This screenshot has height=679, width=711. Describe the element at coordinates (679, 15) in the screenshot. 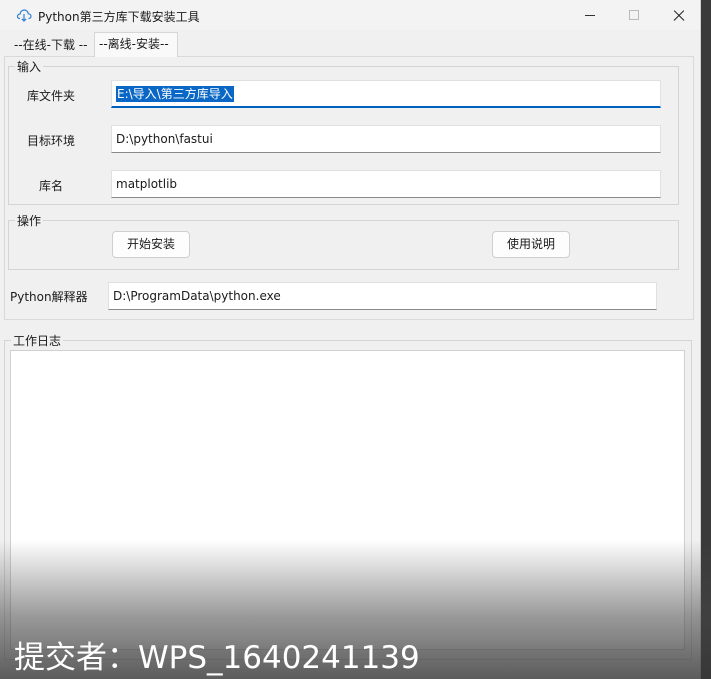

I see `close-button` at that location.